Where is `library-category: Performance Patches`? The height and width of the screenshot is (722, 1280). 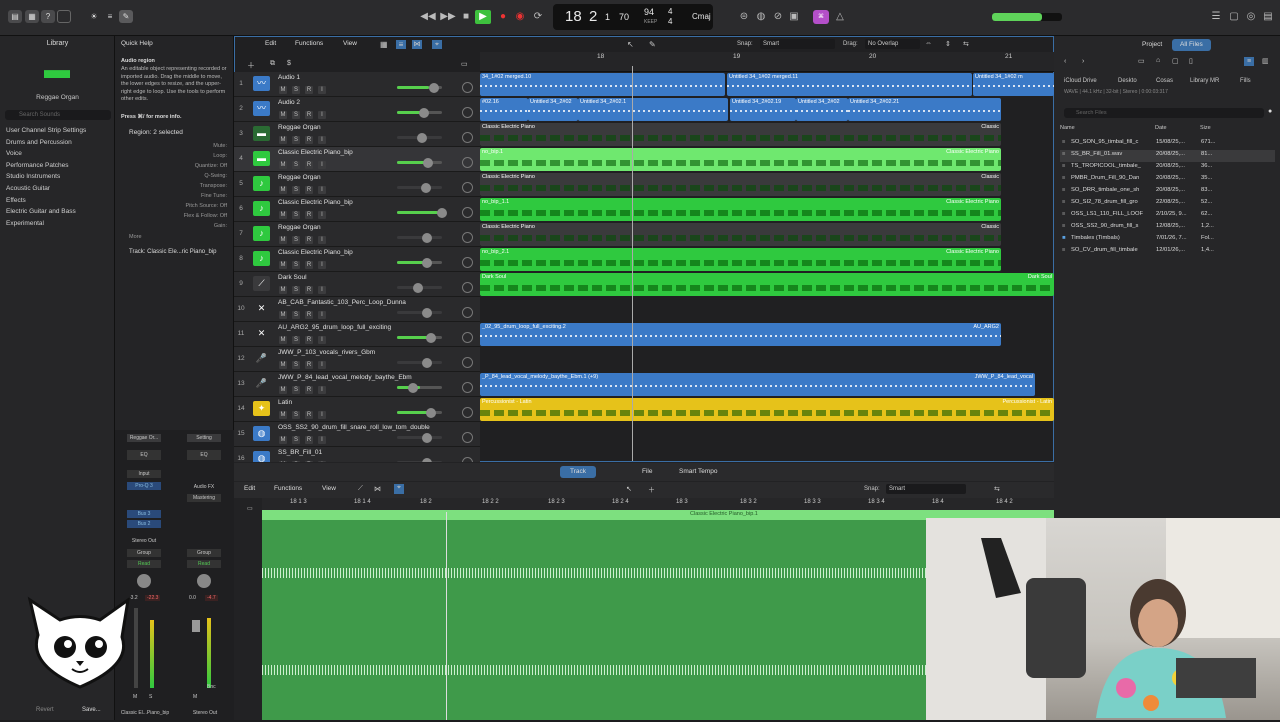 library-category: Performance Patches is located at coordinates (37, 165).